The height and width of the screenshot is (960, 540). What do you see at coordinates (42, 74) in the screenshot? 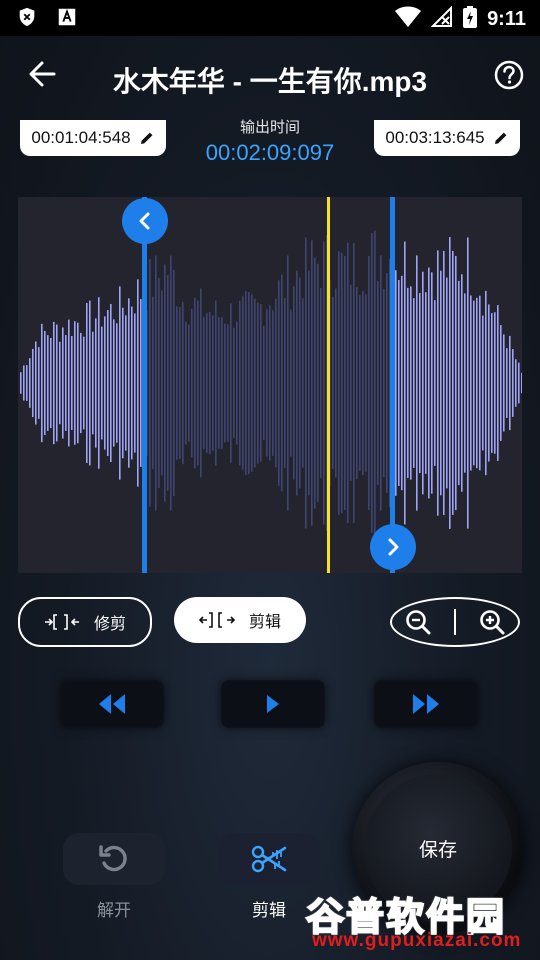
I see `back-button` at bounding box center [42, 74].